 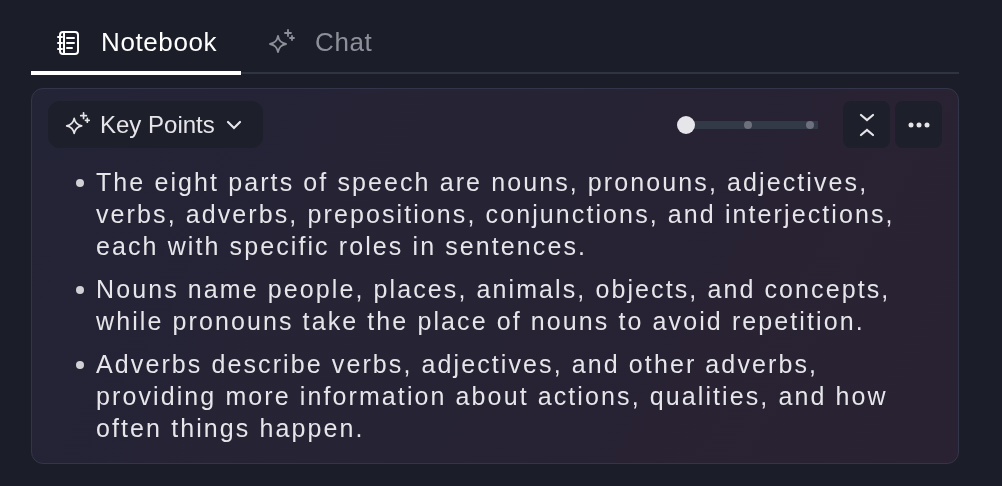 What do you see at coordinates (686, 124) in the screenshot?
I see `slider-thumb` at bounding box center [686, 124].